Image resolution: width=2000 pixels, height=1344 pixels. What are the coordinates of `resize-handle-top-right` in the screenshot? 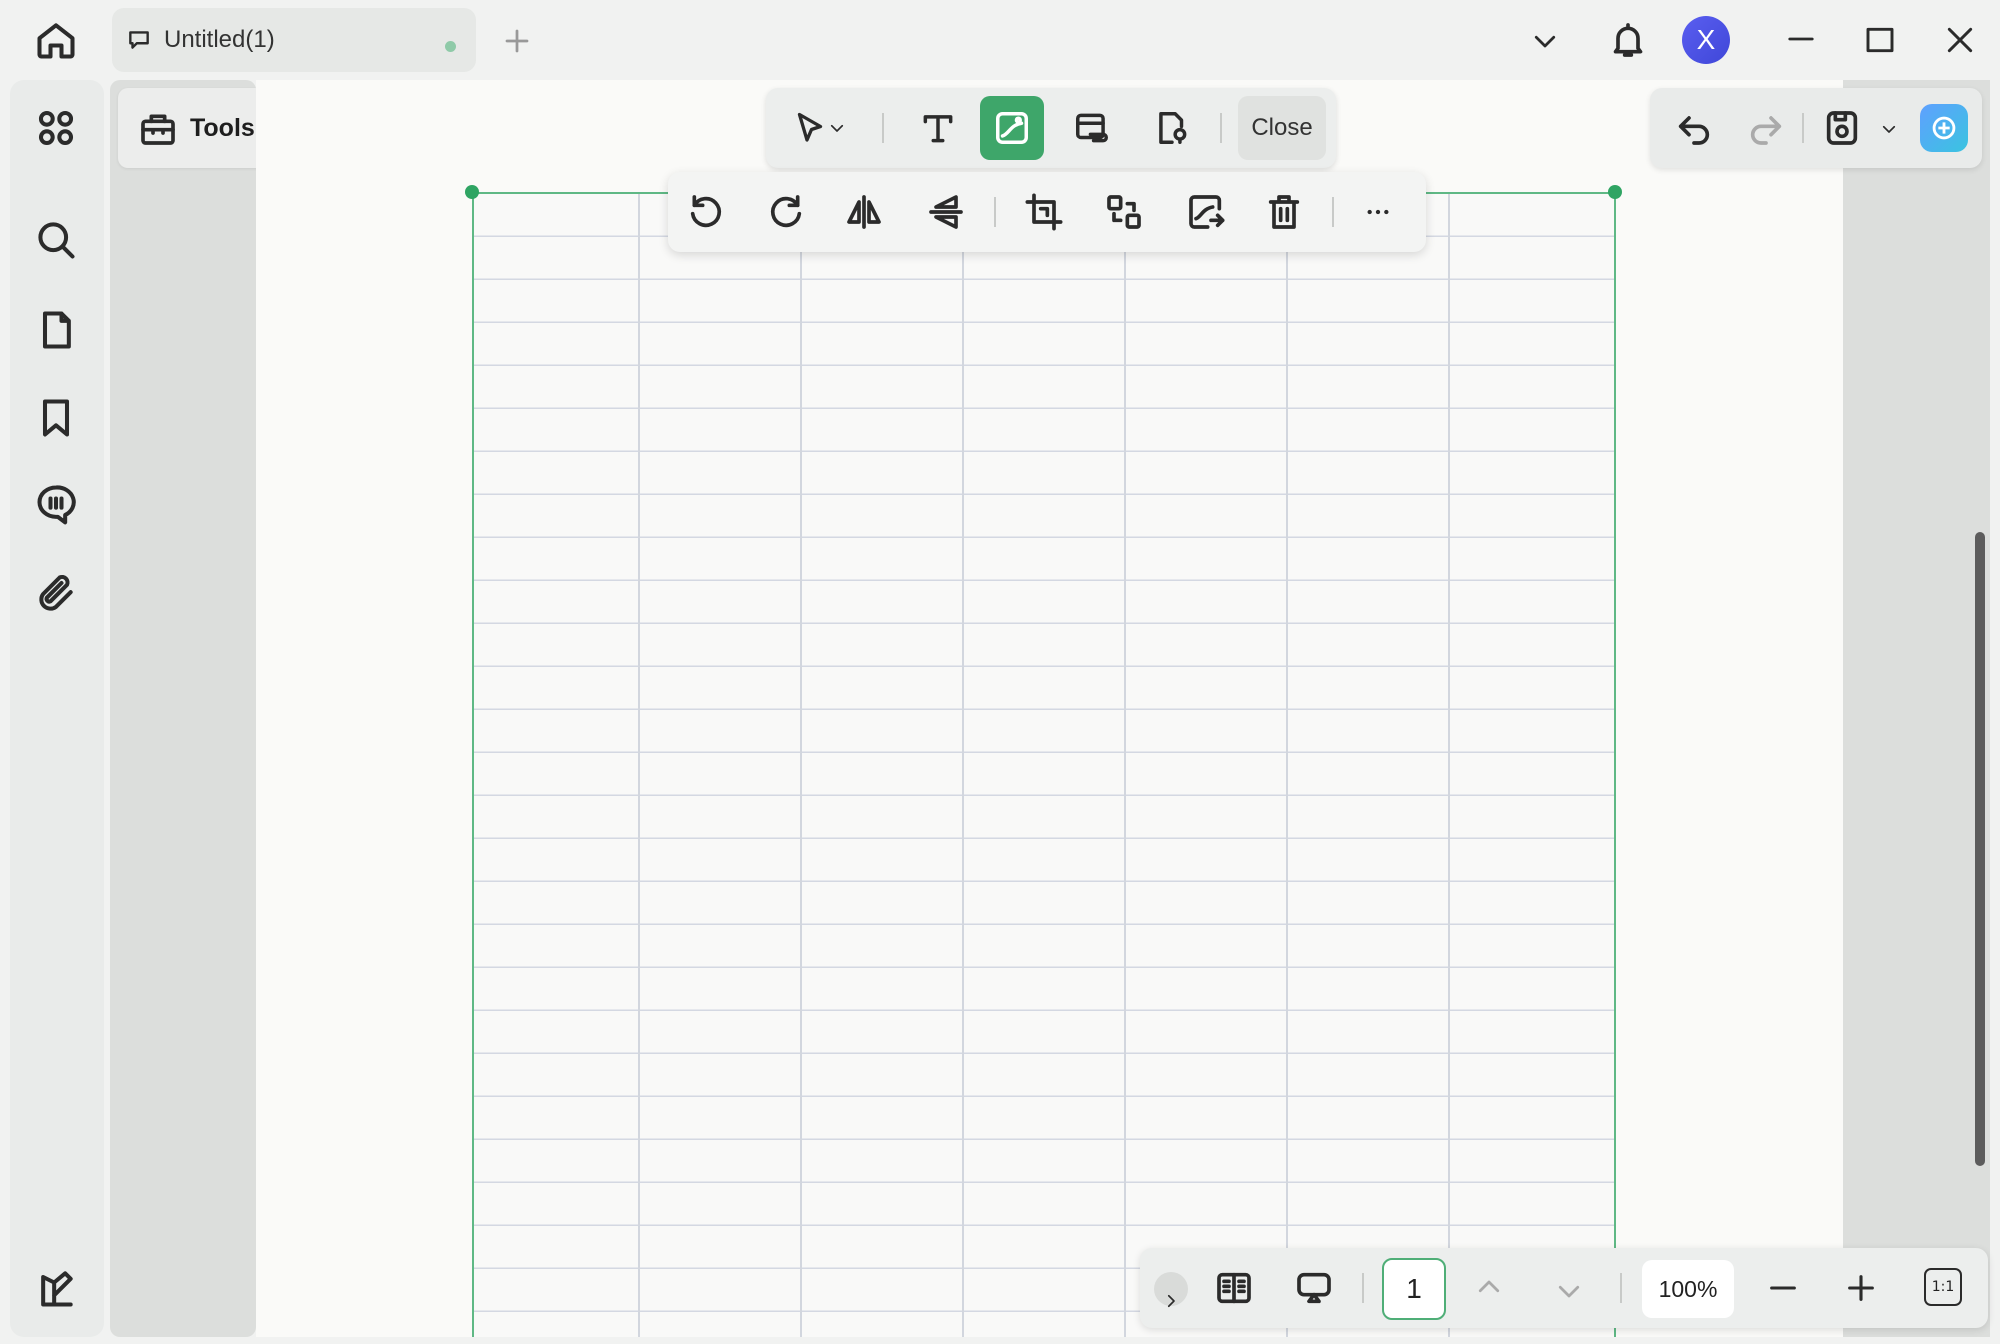 It's located at (1615, 192).